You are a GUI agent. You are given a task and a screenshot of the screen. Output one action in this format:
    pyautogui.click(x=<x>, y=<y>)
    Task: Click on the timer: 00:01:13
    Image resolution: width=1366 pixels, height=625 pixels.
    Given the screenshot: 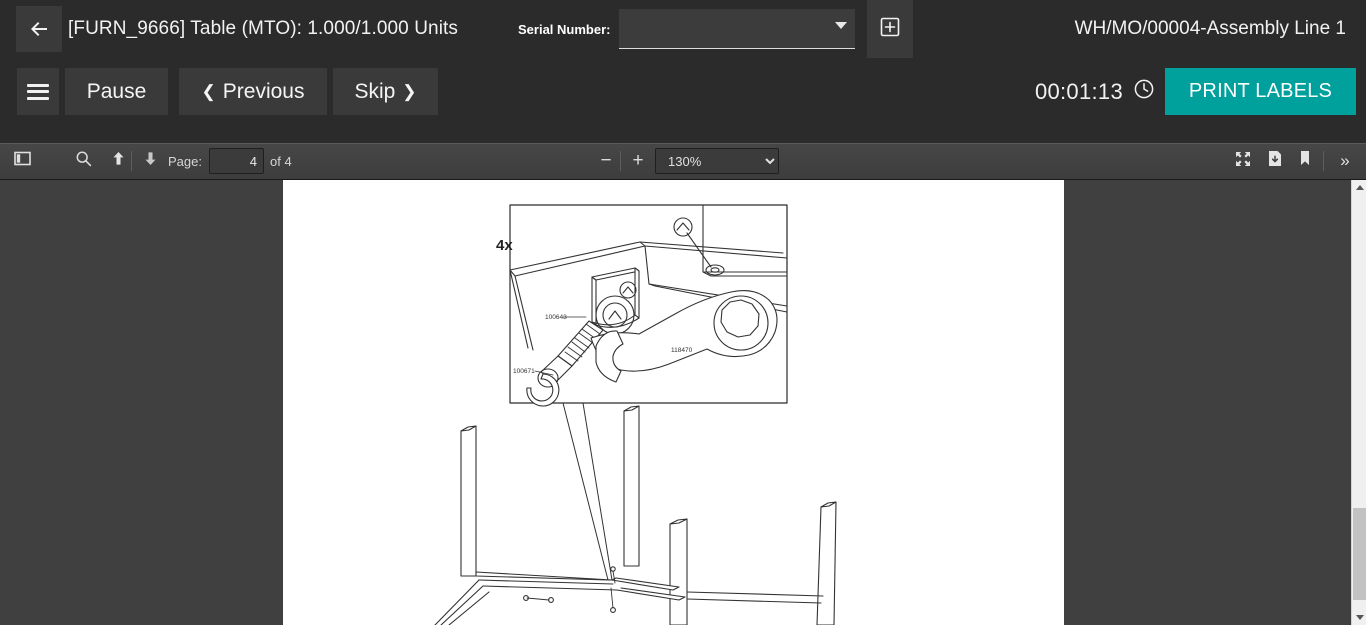 What is the action you would take?
    pyautogui.click(x=1095, y=91)
    